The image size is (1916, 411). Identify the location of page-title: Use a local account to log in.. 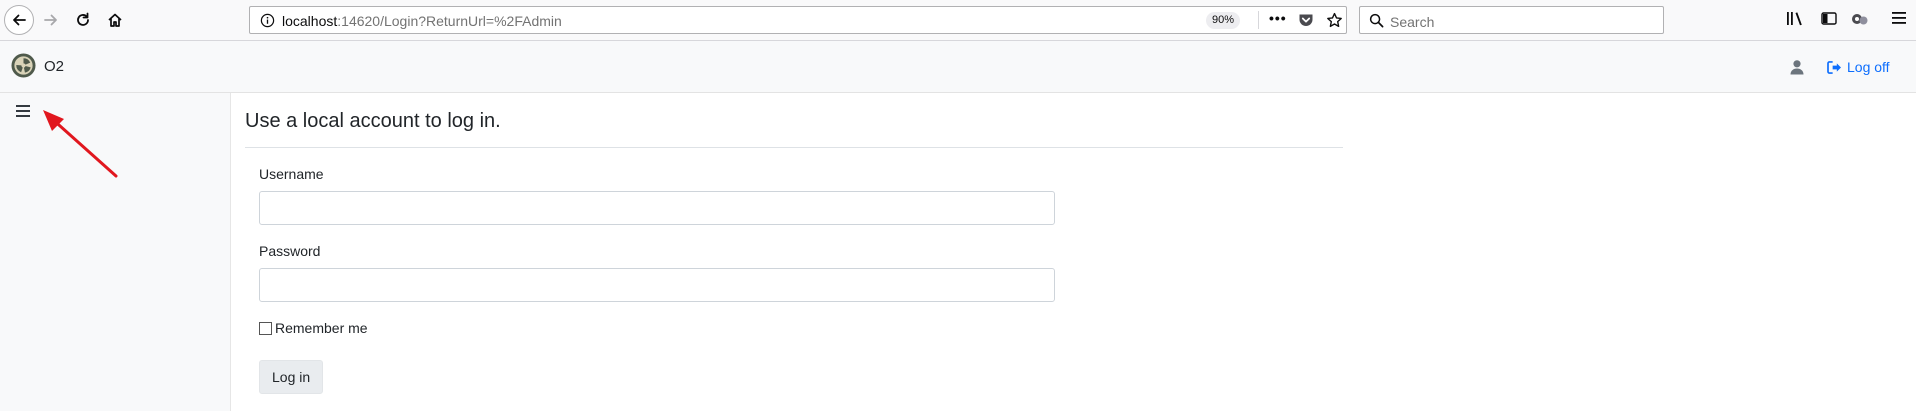
(373, 121).